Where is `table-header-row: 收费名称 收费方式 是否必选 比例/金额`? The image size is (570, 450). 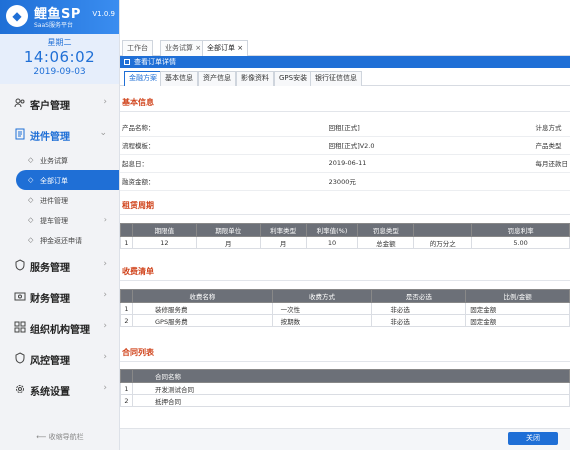
table-header-row: 收费名称 收费方式 是否必选 比例/金额 is located at coordinates (345, 296).